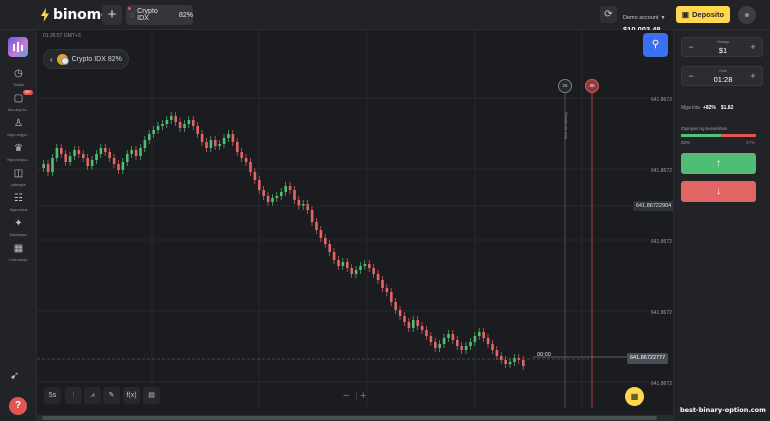  Describe the element at coordinates (131, 395) in the screenshot. I see `functions-button: f(x)` at that location.